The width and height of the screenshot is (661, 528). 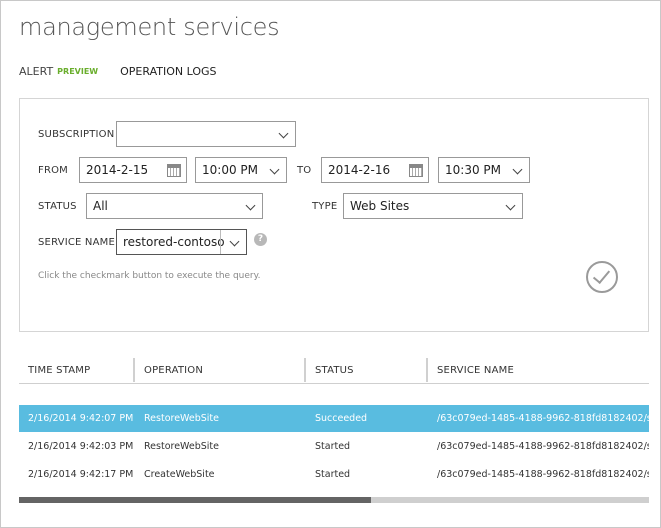 What do you see at coordinates (260, 239) in the screenshot?
I see `help-icon: ?` at bounding box center [260, 239].